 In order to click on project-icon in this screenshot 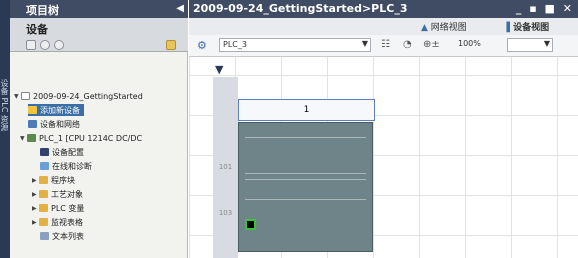, I will do `click(25, 96)`.